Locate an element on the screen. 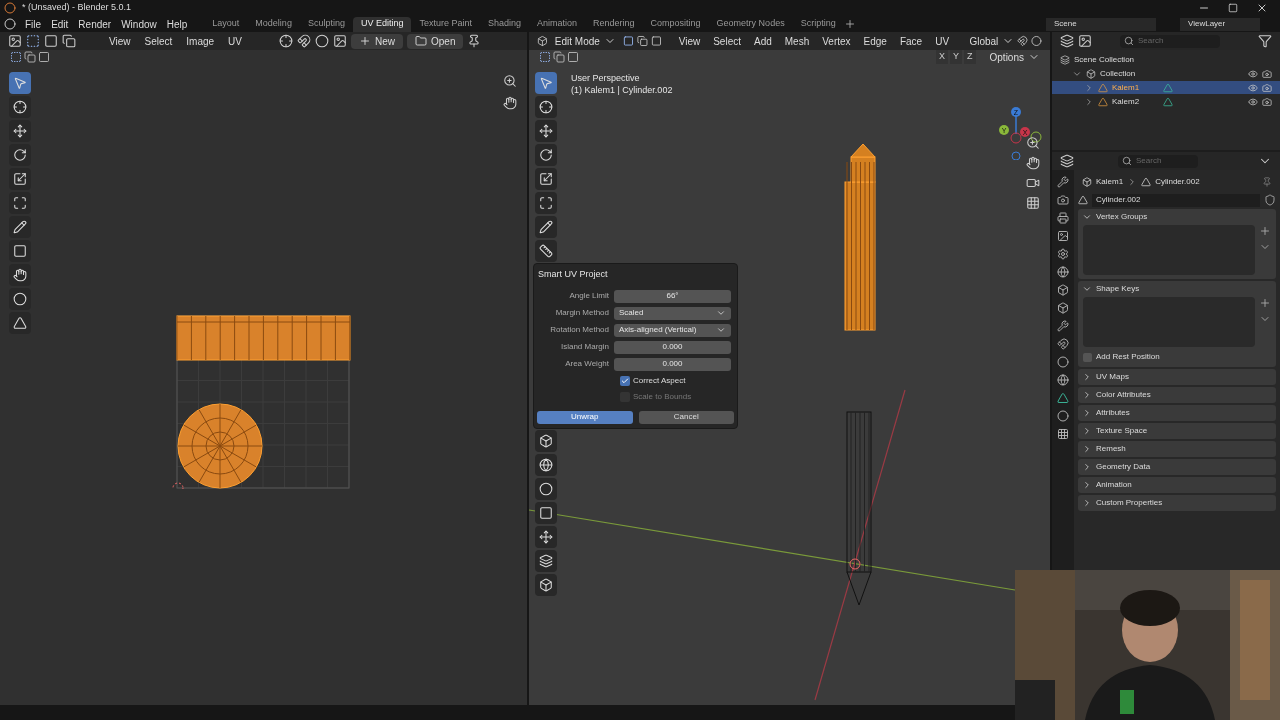  filter-view-icon is located at coordinates (1085, 41).